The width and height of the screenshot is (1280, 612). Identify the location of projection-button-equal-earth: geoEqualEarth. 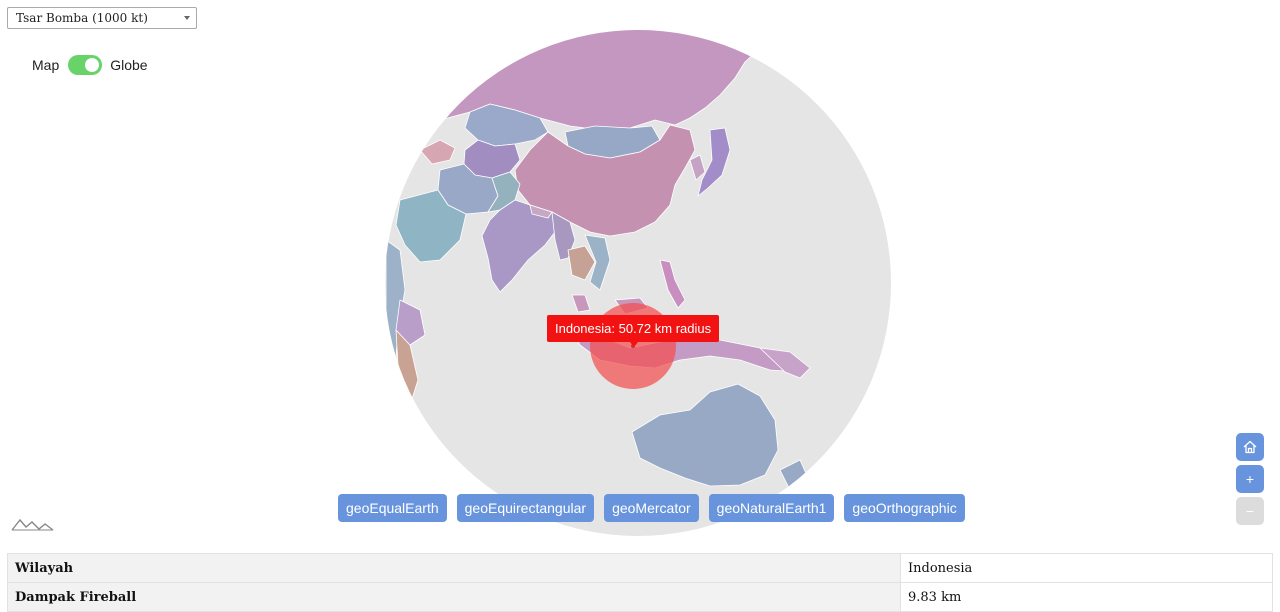
(392, 508).